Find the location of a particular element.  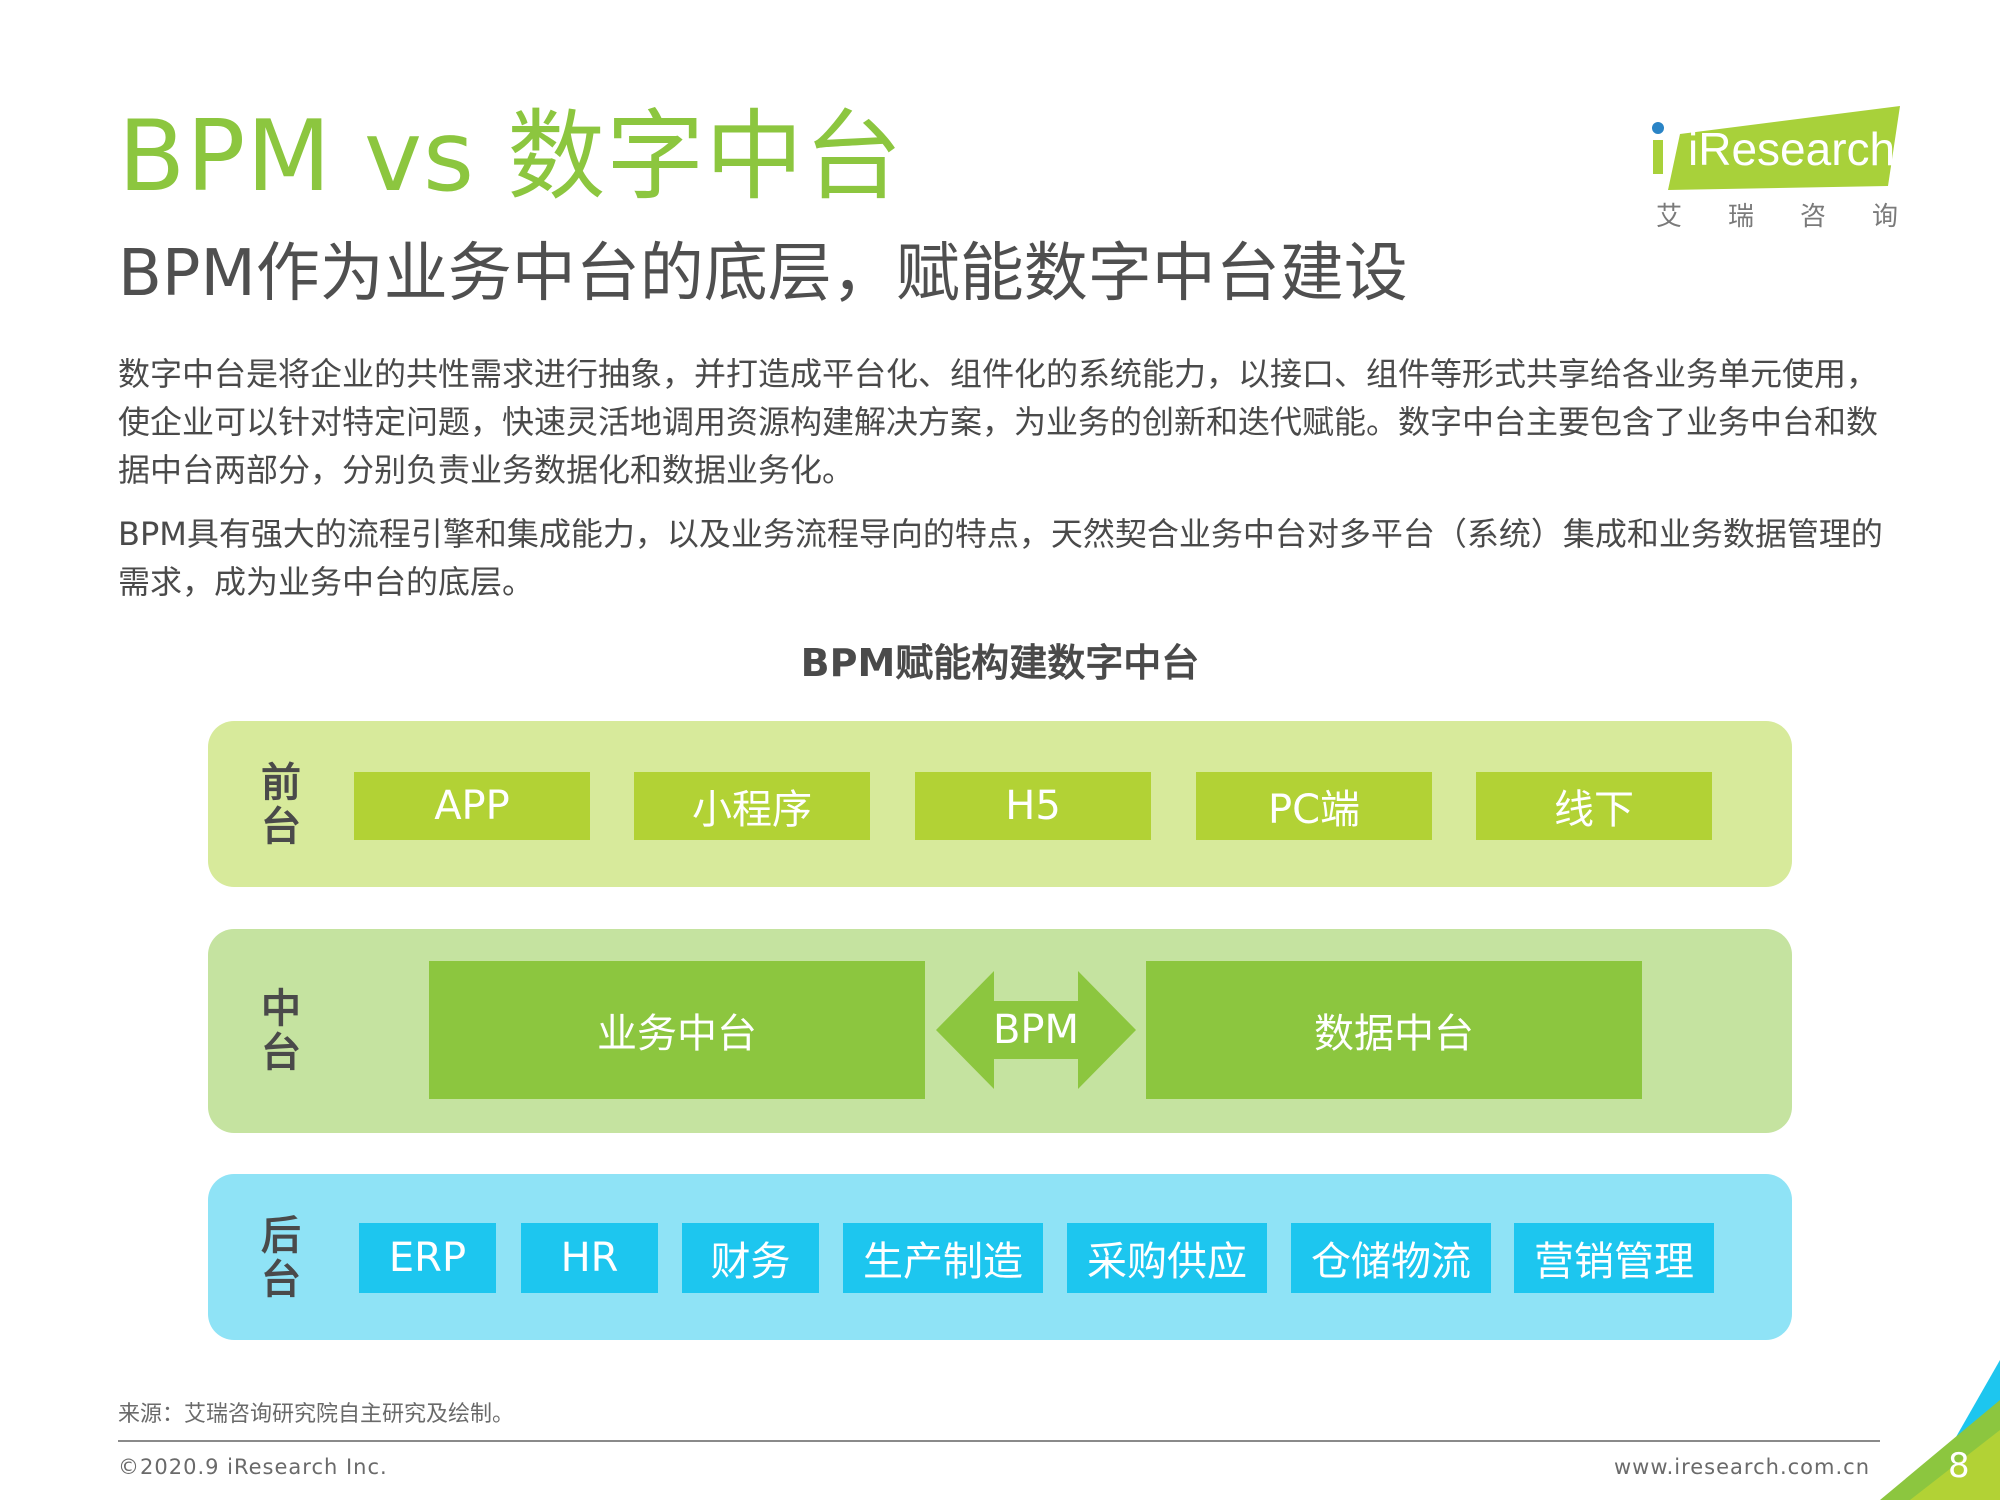

corner-decoration-icon is located at coordinates (1940, 1430).